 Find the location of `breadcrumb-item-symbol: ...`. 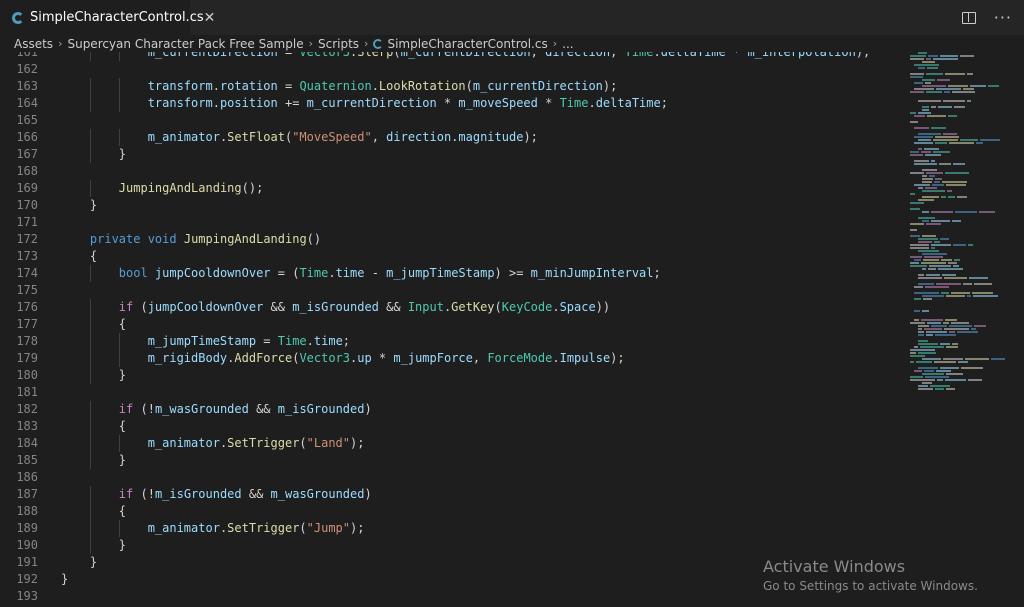

breadcrumb-item-symbol: ... is located at coordinates (567, 44).